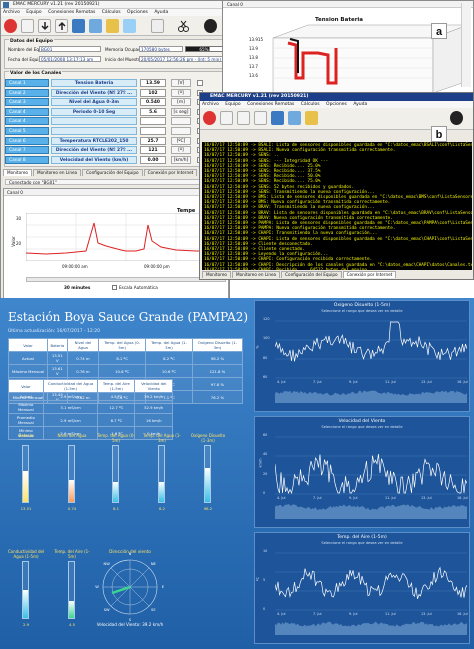  I want to click on gauge-title: Nivel del Agua, so click(72, 435).